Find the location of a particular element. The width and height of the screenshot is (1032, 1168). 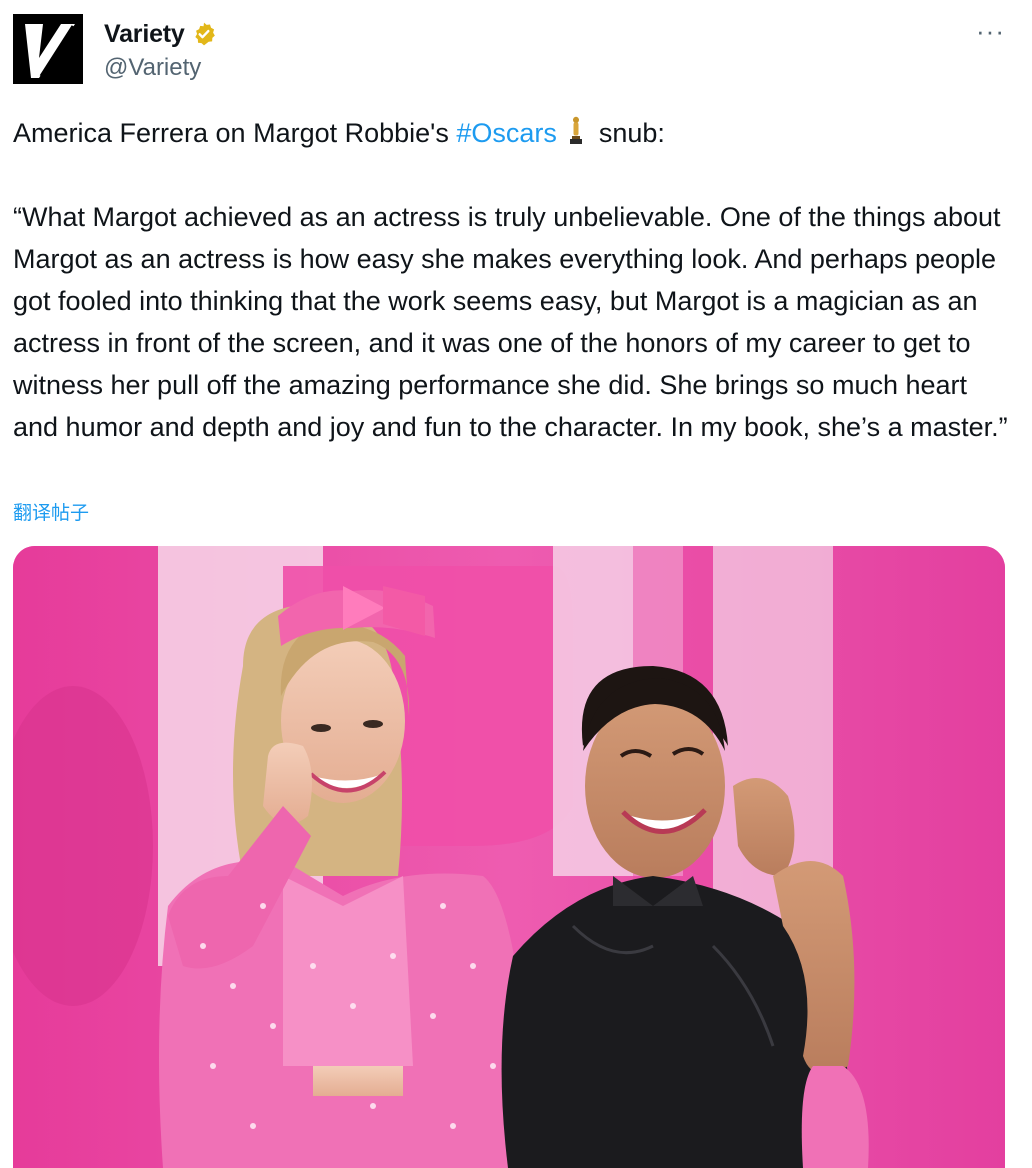

lead-text-before: America Ferrera on Margot Robbie's is located at coordinates (235, 133).